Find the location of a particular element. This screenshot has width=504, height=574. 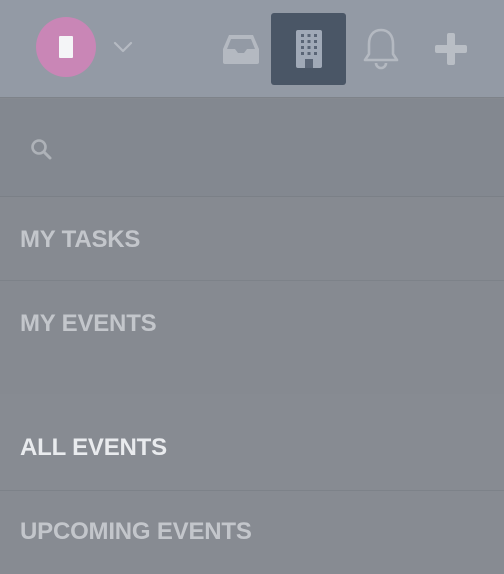

avatar-initial-mark is located at coordinates (66, 47).